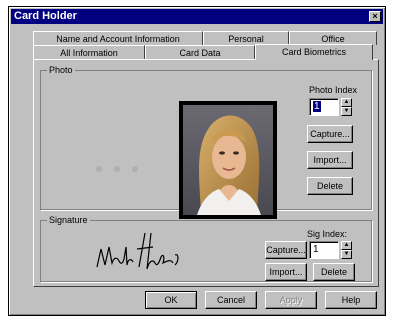 The width and height of the screenshot is (395, 325). I want to click on tab-card-biometrics: Card Biometrics, so click(314, 52).